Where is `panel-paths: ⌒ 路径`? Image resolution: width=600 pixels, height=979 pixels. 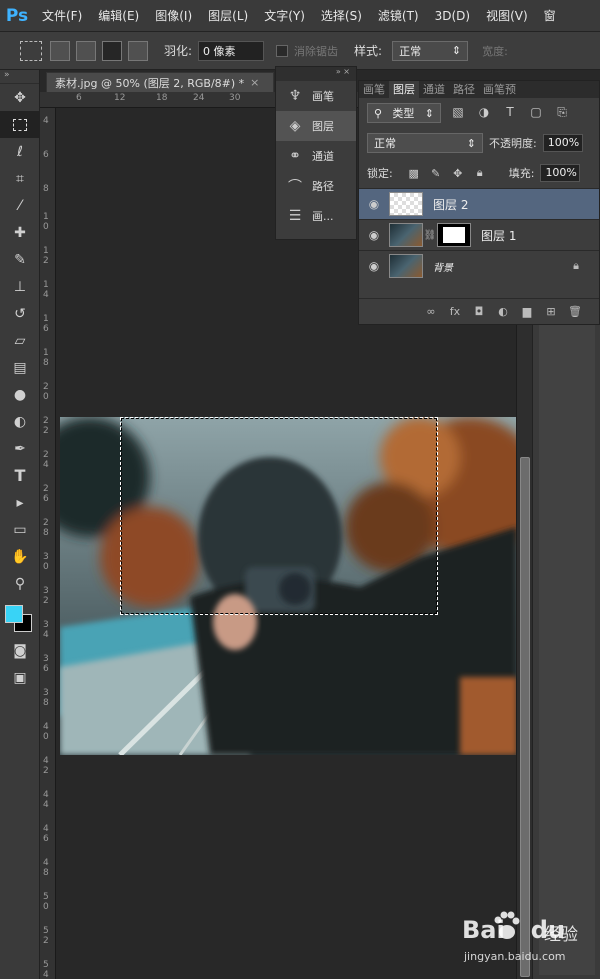 panel-paths: ⌒ 路径 is located at coordinates (316, 186).